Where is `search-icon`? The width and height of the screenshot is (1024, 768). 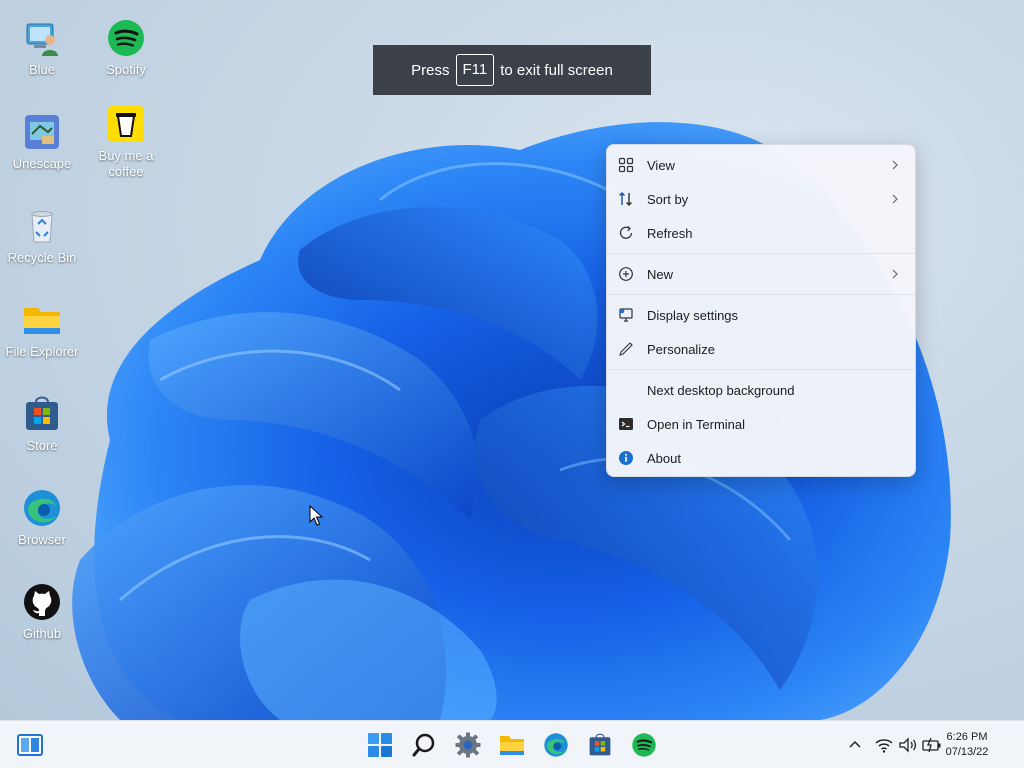
search-icon is located at coordinates (423, 745).